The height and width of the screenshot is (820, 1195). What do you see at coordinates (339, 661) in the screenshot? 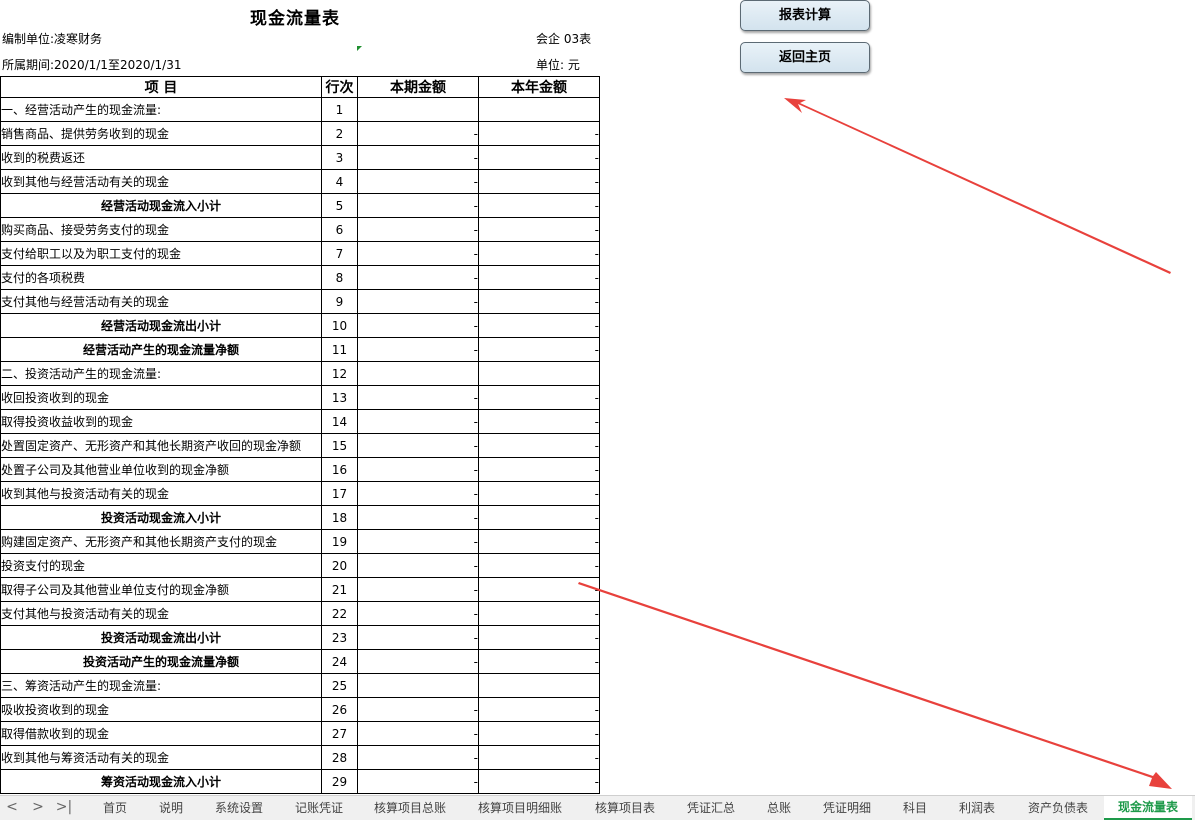
I see `row-line-number-cell: 24` at bounding box center [339, 661].